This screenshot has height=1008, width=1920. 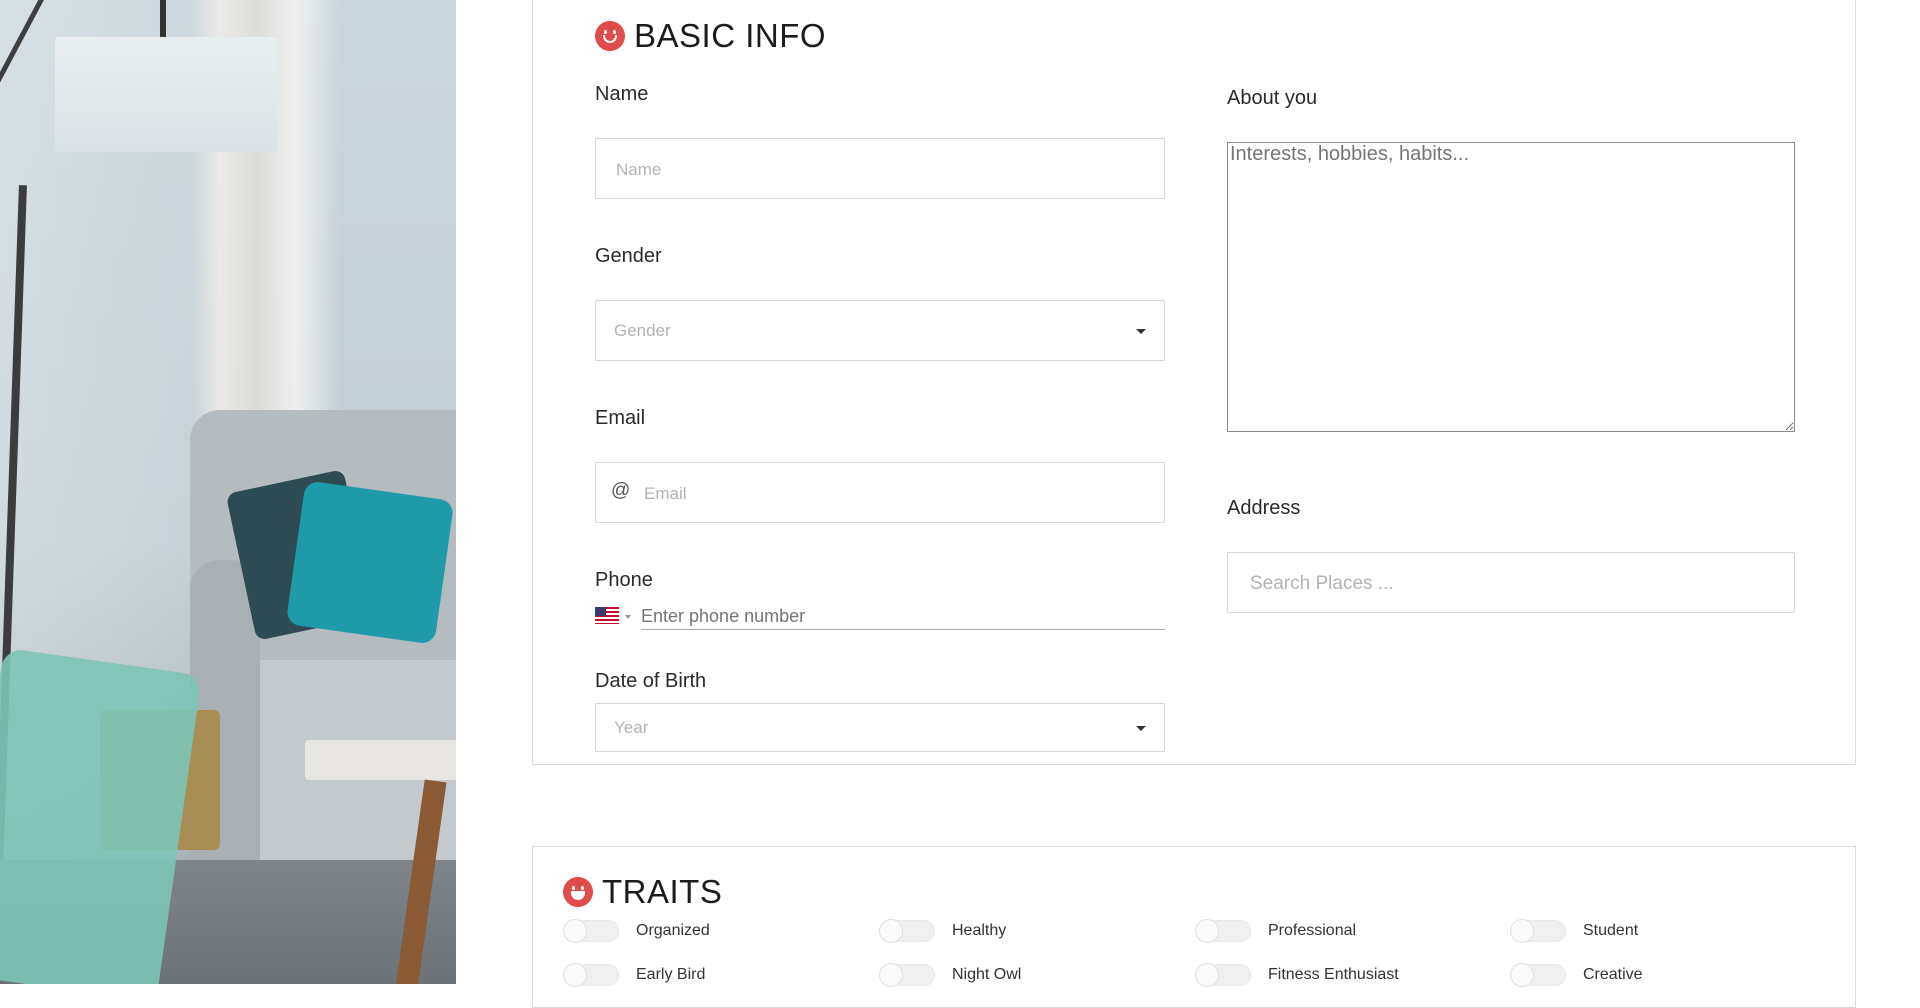 I want to click on trait-label: Student, so click(x=1611, y=930).